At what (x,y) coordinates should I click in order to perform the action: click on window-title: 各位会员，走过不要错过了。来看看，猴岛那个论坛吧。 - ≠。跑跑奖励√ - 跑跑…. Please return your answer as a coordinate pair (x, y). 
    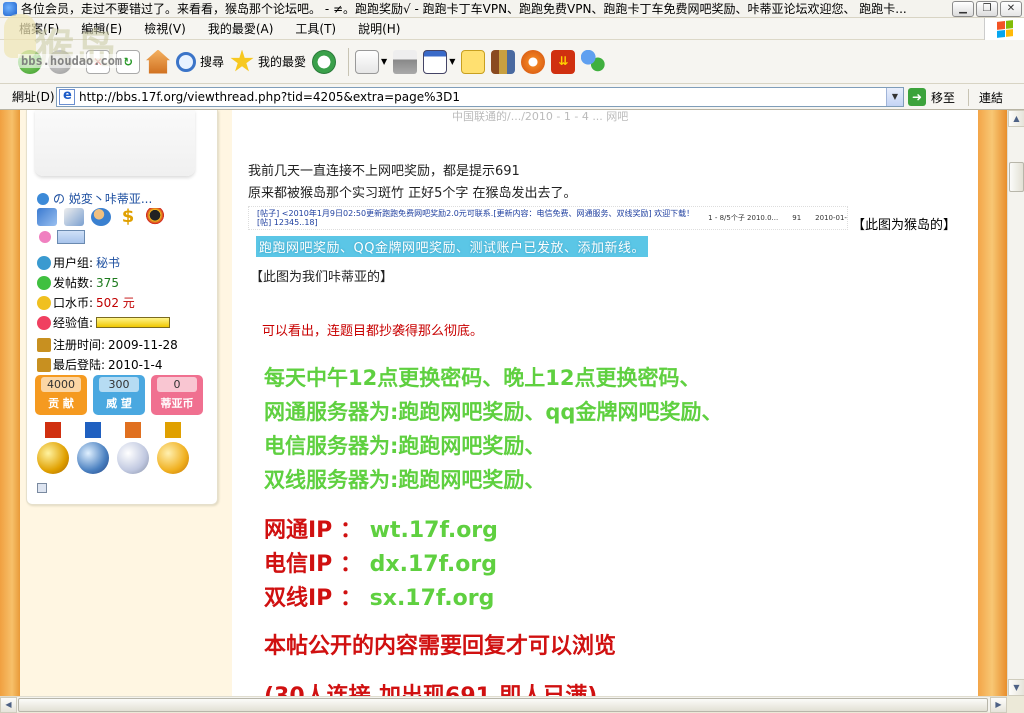
    Looking at the image, I should click on (464, 9).